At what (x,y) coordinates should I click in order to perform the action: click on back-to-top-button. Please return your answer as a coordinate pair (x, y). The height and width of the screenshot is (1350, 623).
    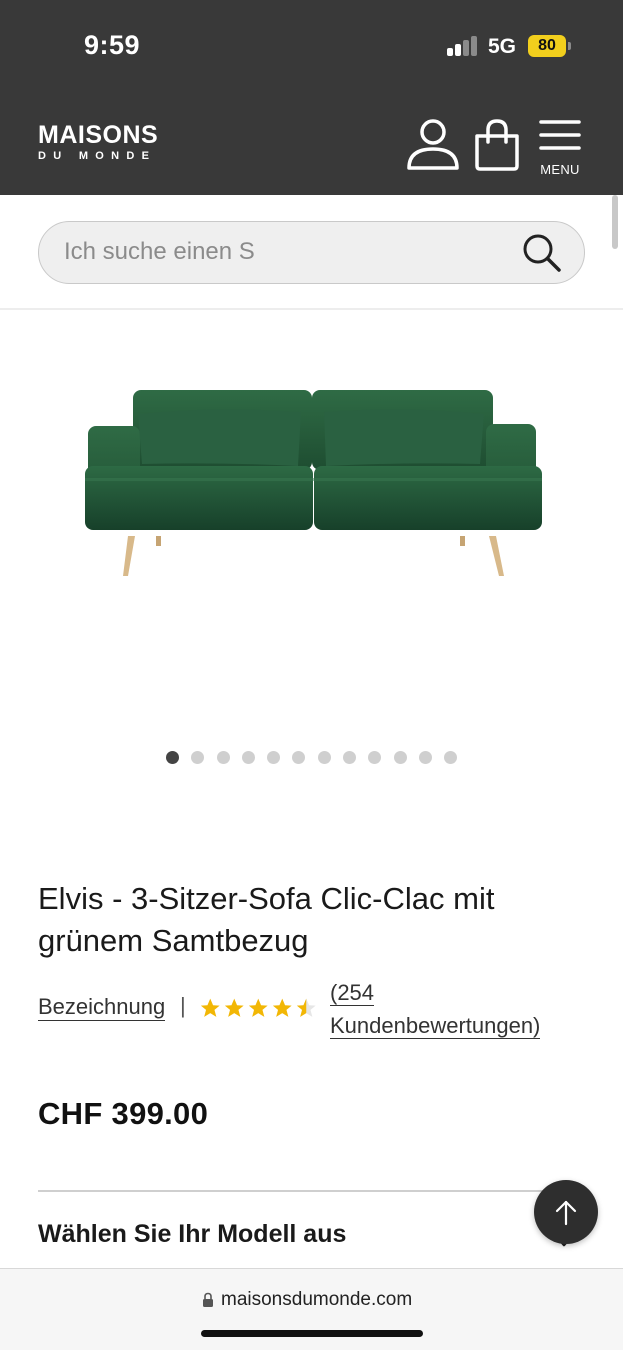
    Looking at the image, I should click on (566, 1212).